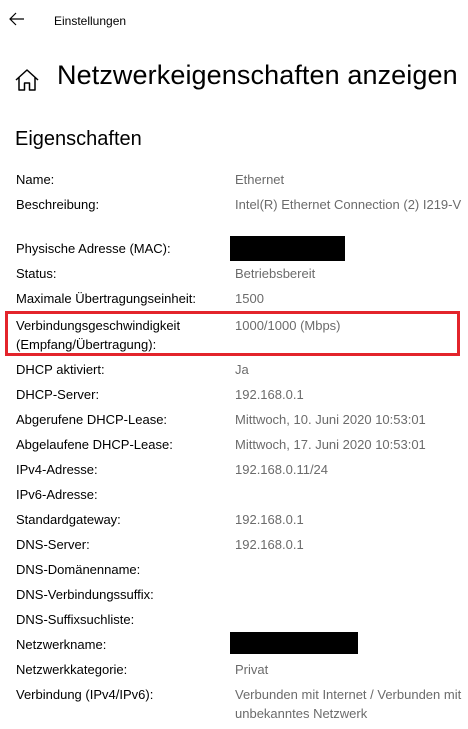 The image size is (468, 729). Describe the element at coordinates (249, 298) in the screenshot. I see `property-value: 1500` at that location.